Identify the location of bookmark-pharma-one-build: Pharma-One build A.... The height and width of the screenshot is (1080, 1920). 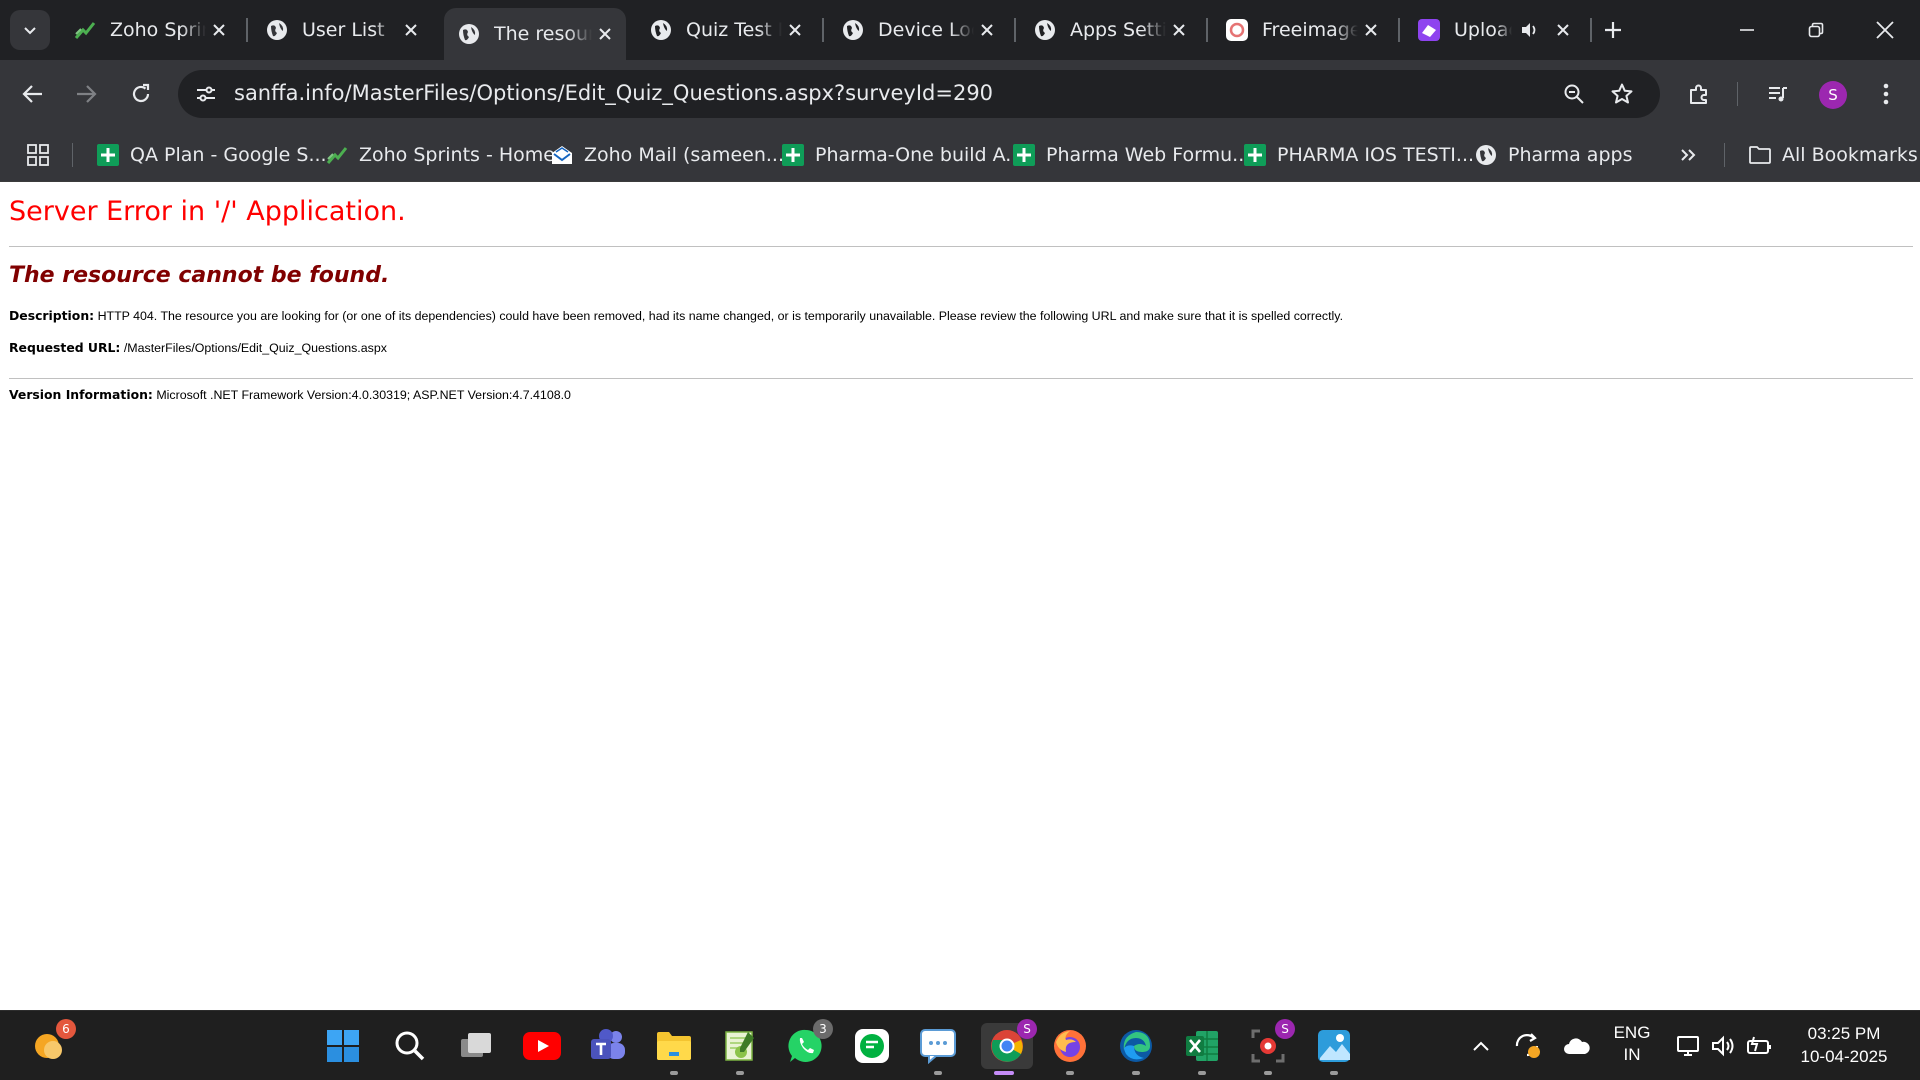
(902, 155).